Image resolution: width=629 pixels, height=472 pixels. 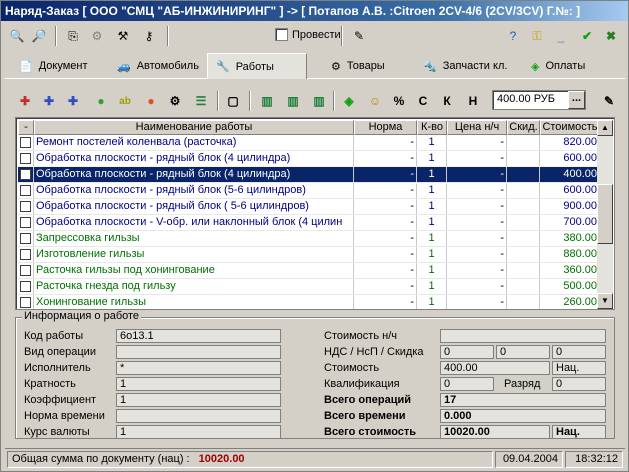 What do you see at coordinates (609, 101) in the screenshot?
I see `edit-price-icon: ✎` at bounding box center [609, 101].